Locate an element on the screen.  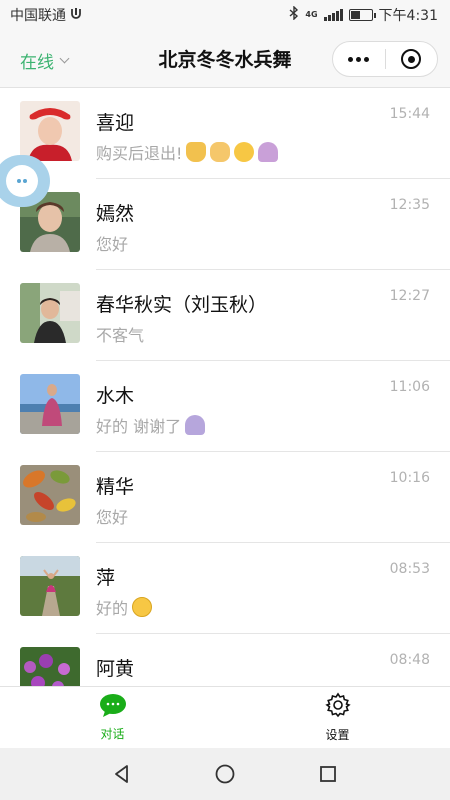
chat-name: 精华 is located at coordinates (115, 487).